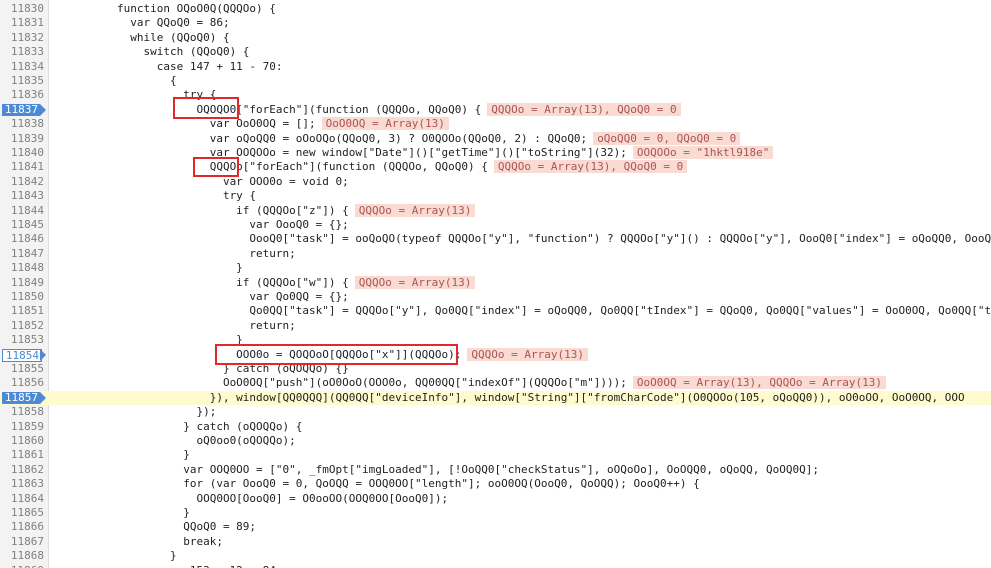 This screenshot has width=991, height=568. Describe the element at coordinates (495, 182) in the screenshot. I see `code-line: 11842 var OOO0o = void 0;` at that location.